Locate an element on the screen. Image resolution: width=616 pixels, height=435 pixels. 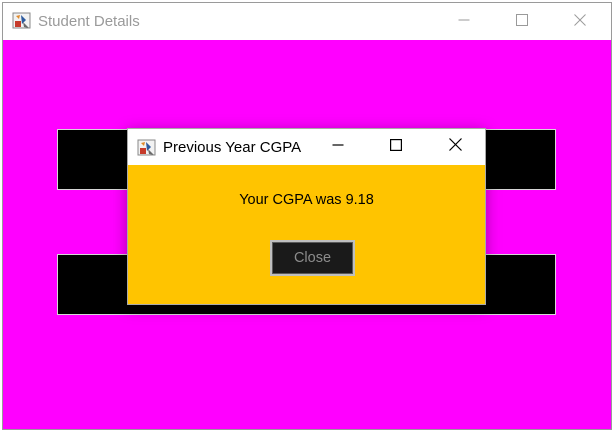
dialog-close-window-button is located at coordinates (455, 147).